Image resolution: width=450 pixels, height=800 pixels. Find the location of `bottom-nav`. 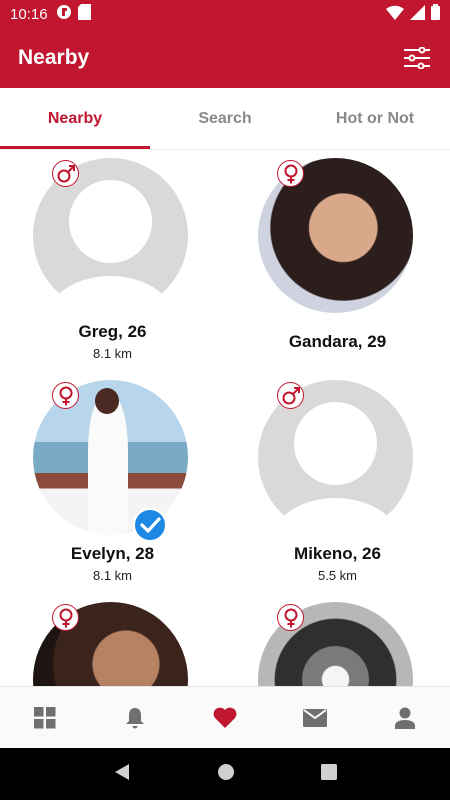

bottom-nav is located at coordinates (225, 717).